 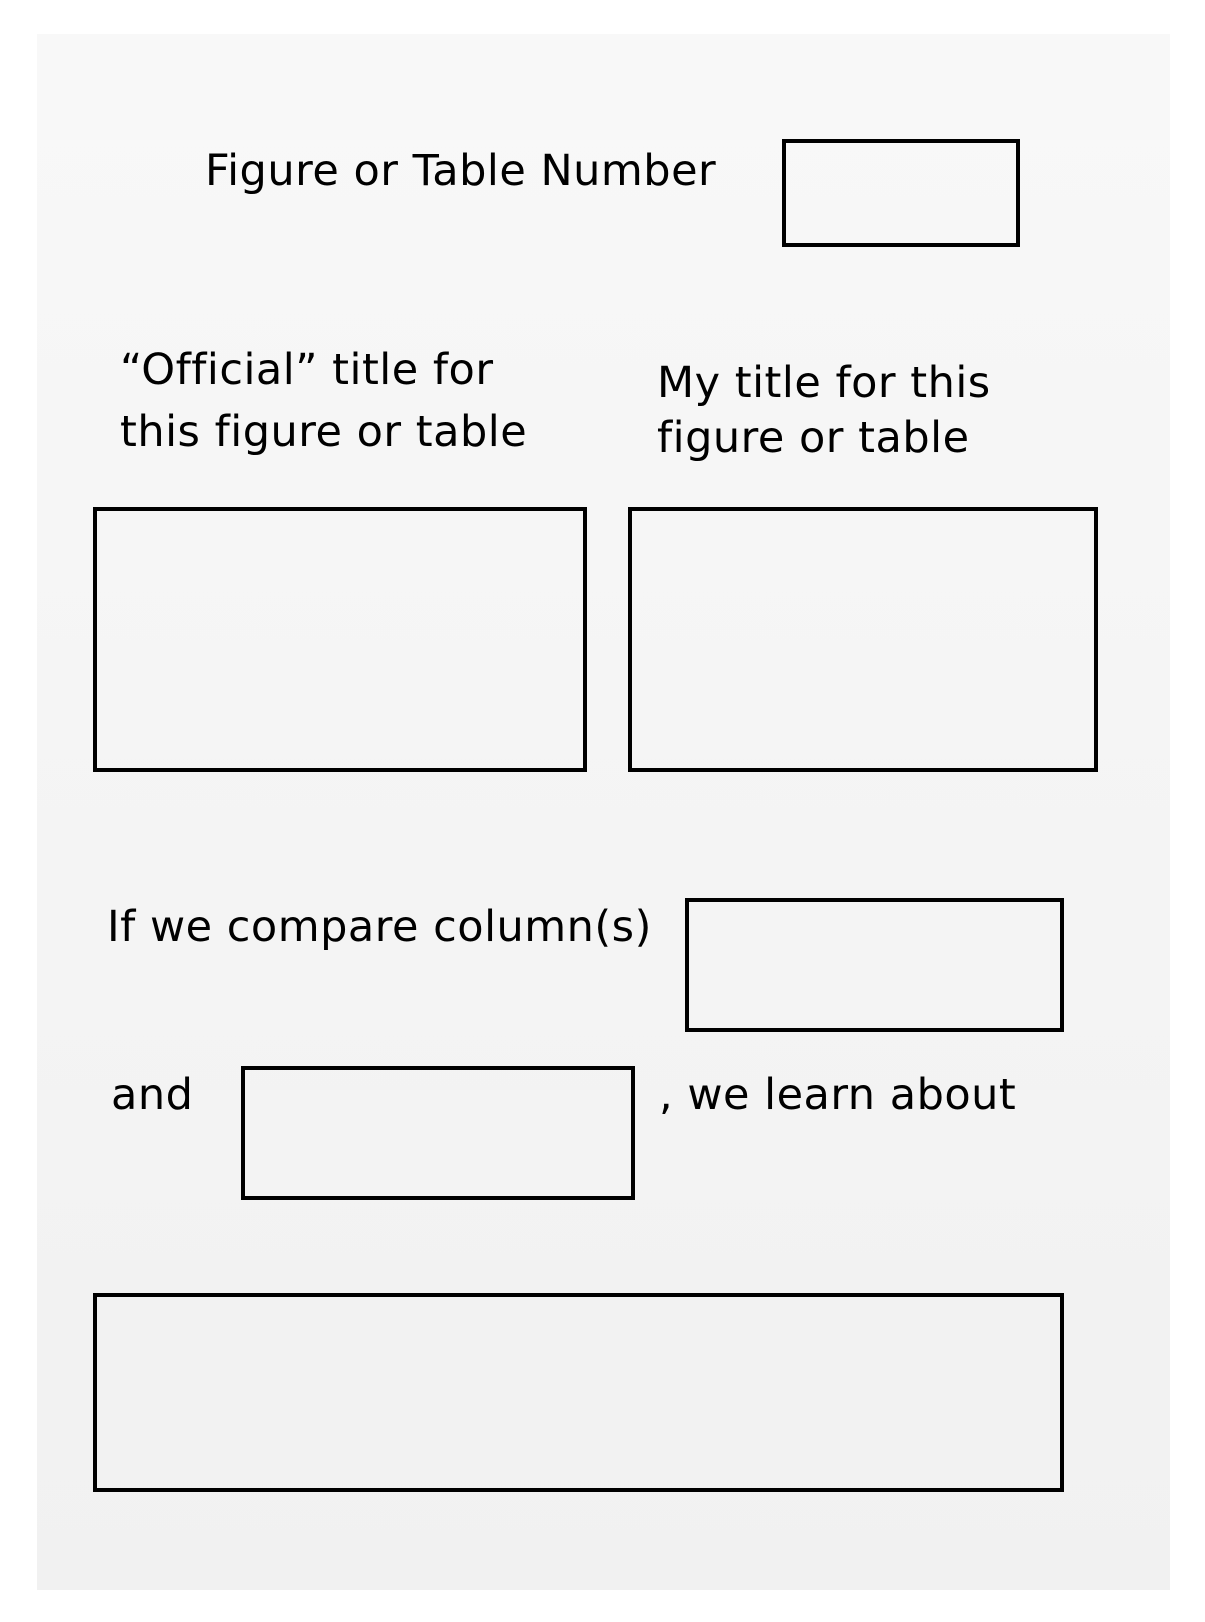 I want to click on conclusion-box, so click(x=578, y=1392).